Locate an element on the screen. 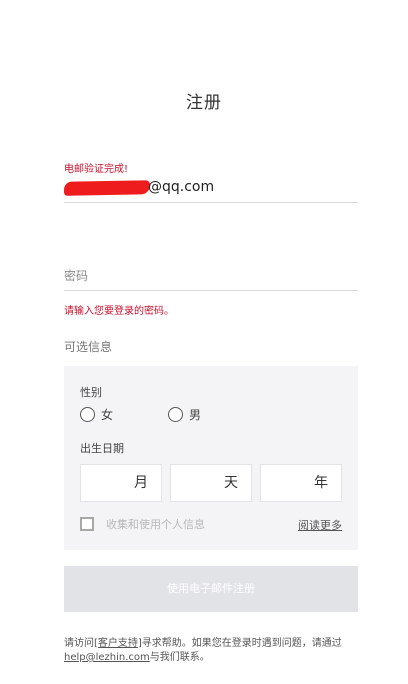  password-input is located at coordinates (211, 276).